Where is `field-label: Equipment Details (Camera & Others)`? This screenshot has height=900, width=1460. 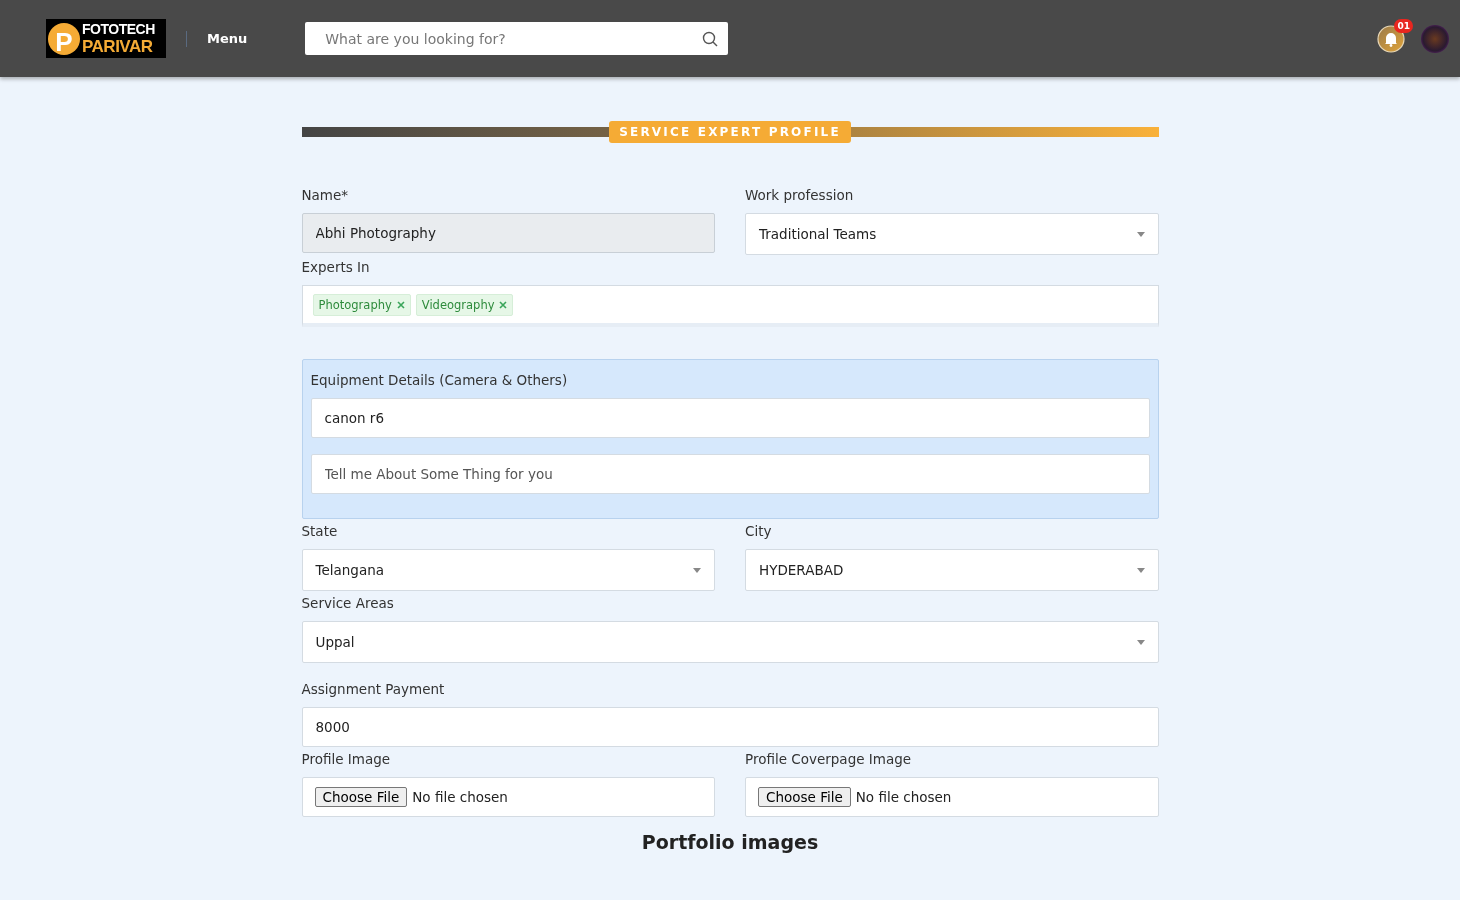
field-label: Equipment Details (Camera & Others) is located at coordinates (439, 380).